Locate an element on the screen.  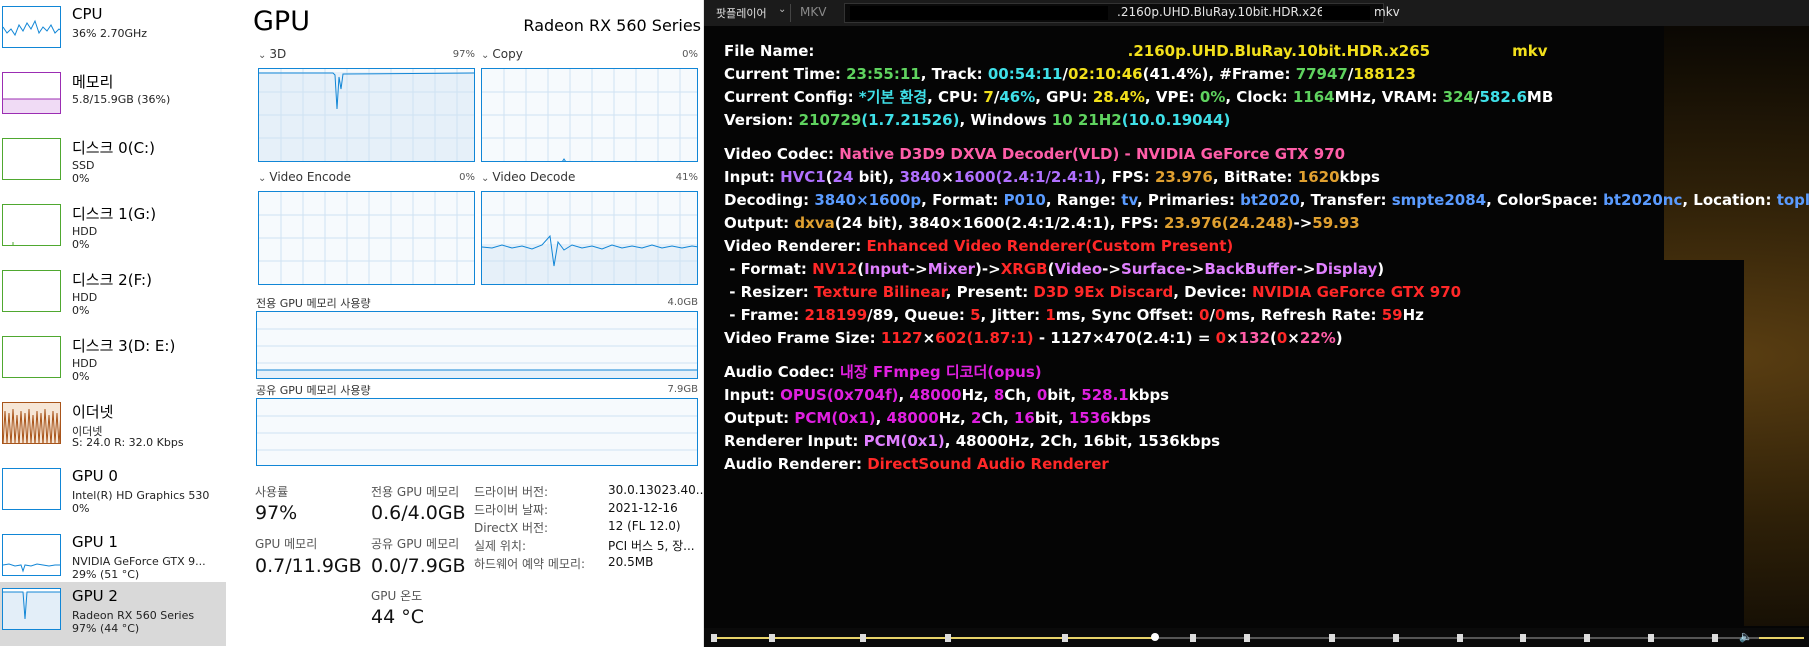
sidebar-item-disk1: 디스크 1(G:) HDD 0% is located at coordinates (113, 230).